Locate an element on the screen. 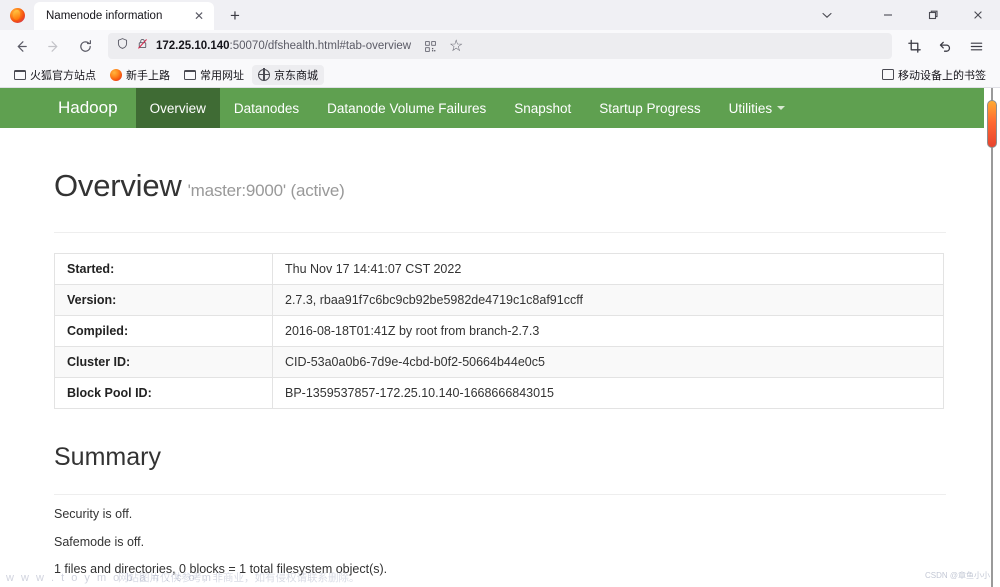  bookmark-item: 京东商城 is located at coordinates (288, 74).